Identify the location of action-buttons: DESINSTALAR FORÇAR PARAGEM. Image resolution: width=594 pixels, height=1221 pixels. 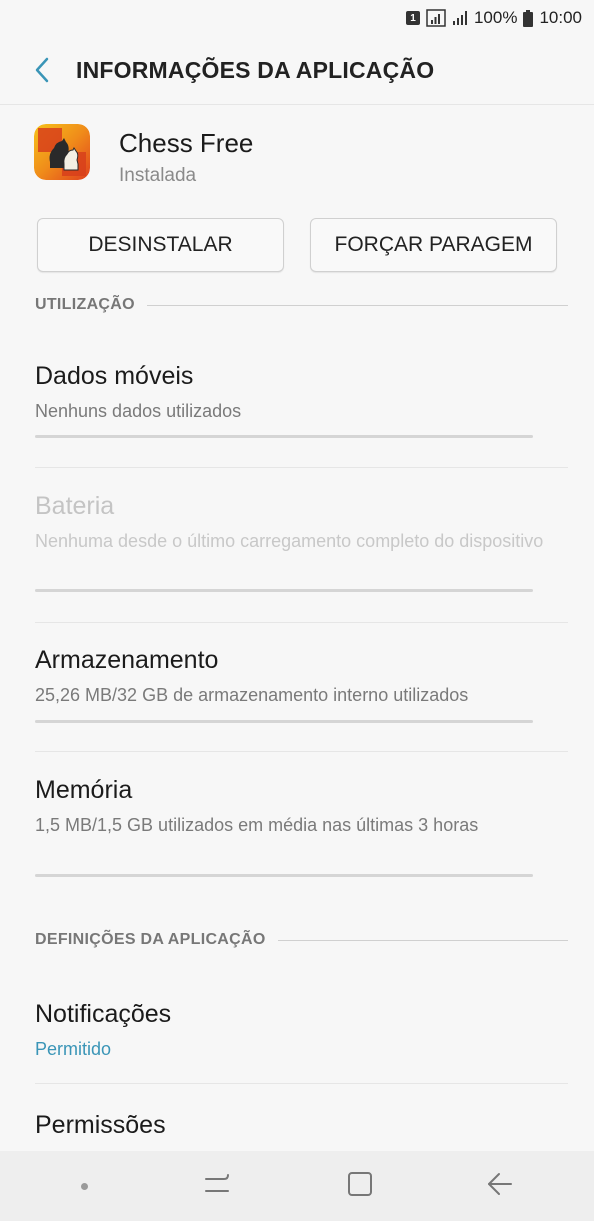
(297, 245).